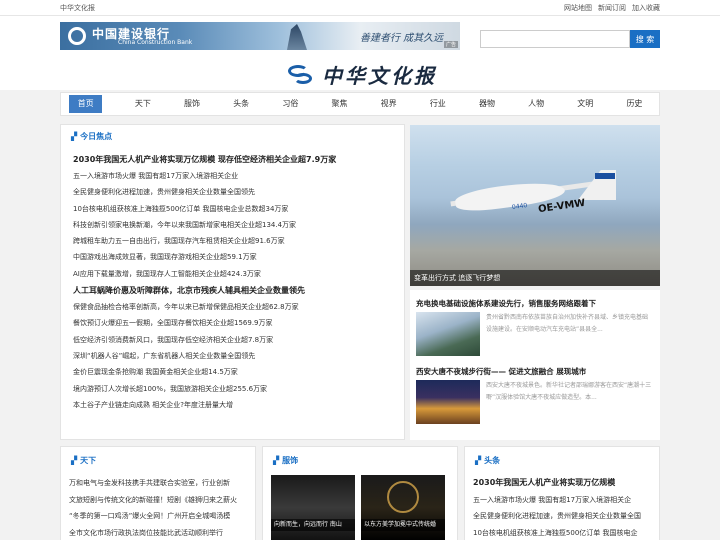 The height and width of the screenshot is (540, 720). Describe the element at coordinates (537, 371) in the screenshot. I see `side-news-title: 西安大唐不夜城步行街—— 促进文旅融合 展现城市` at that location.